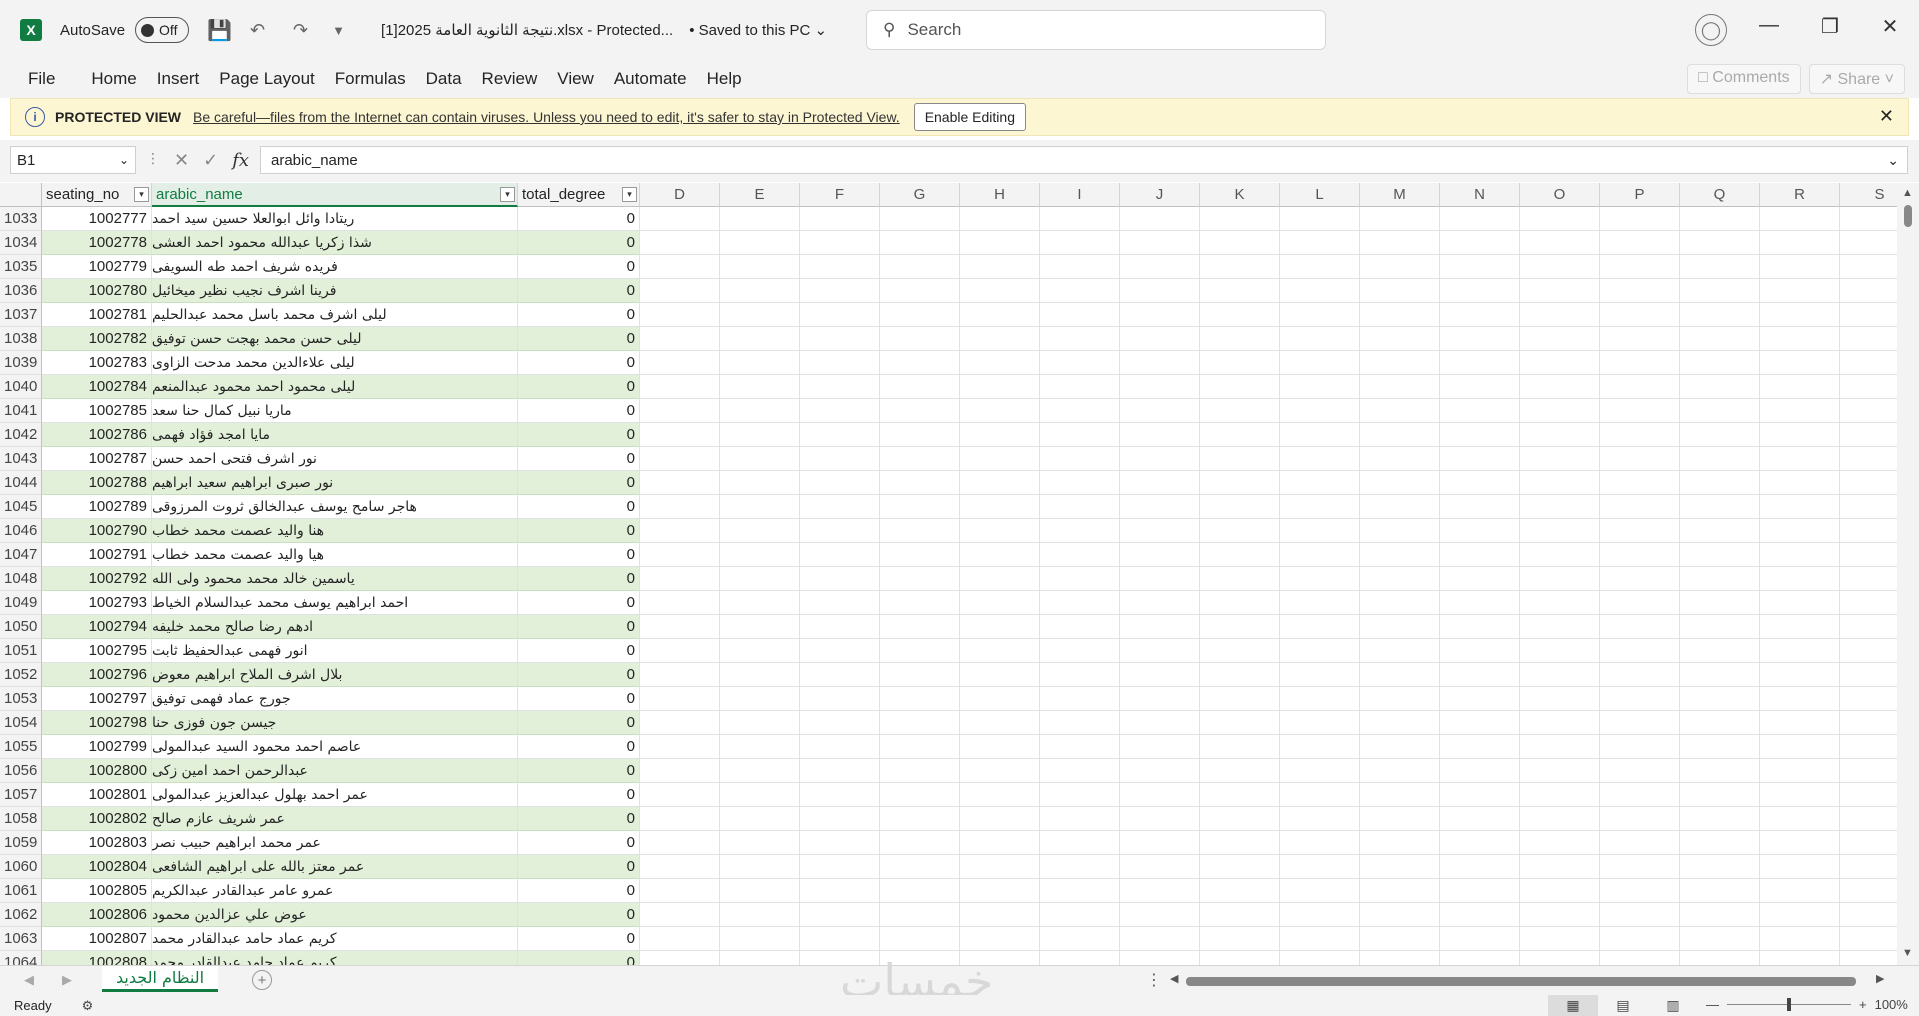  I want to click on cell-arabic-name: عمرو عامر عبدالقادر عبدالكريم, so click(335, 891).